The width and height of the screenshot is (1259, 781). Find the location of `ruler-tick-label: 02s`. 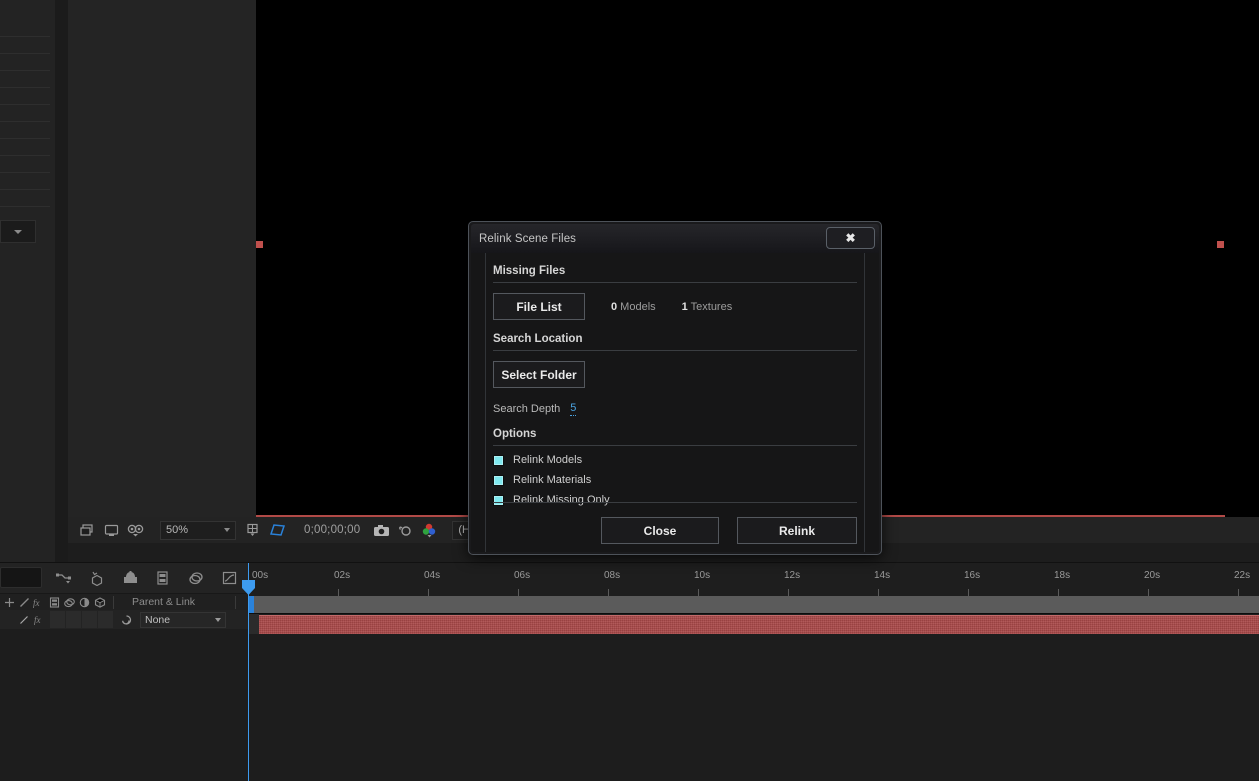

ruler-tick-label: 02s is located at coordinates (342, 575).